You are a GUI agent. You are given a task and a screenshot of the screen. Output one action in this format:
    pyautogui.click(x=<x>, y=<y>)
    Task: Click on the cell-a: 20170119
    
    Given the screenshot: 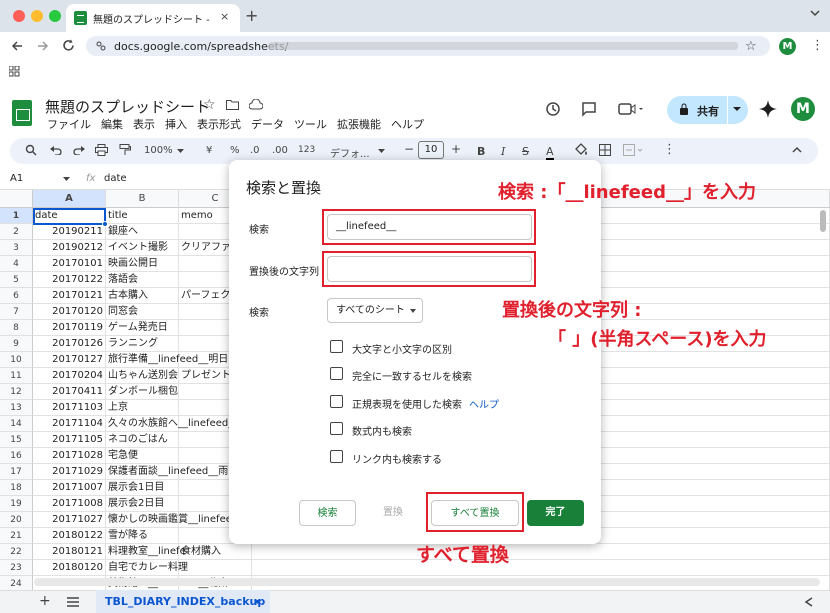 What is the action you would take?
    pyautogui.click(x=69, y=328)
    